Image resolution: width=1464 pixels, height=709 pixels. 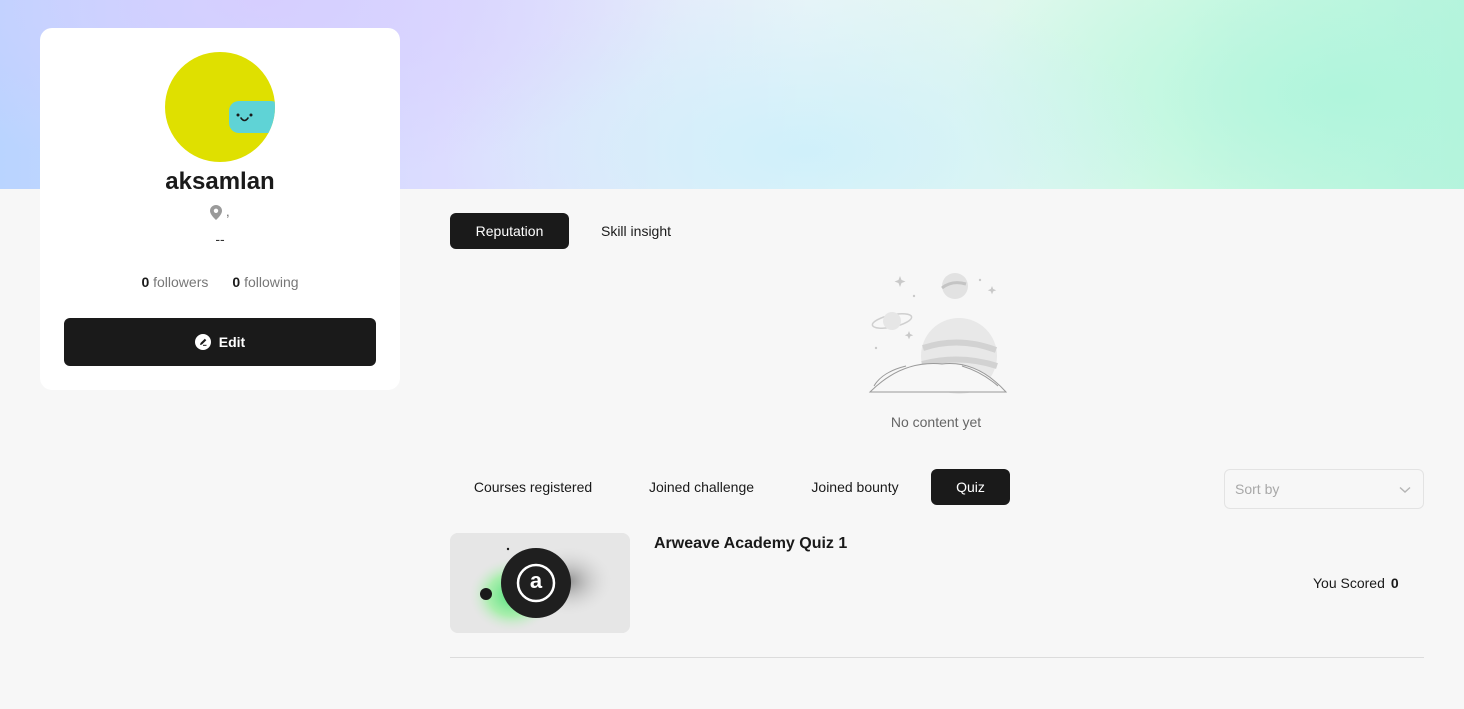 What do you see at coordinates (252, 117) in the screenshot?
I see `avatar-face-icon` at bounding box center [252, 117].